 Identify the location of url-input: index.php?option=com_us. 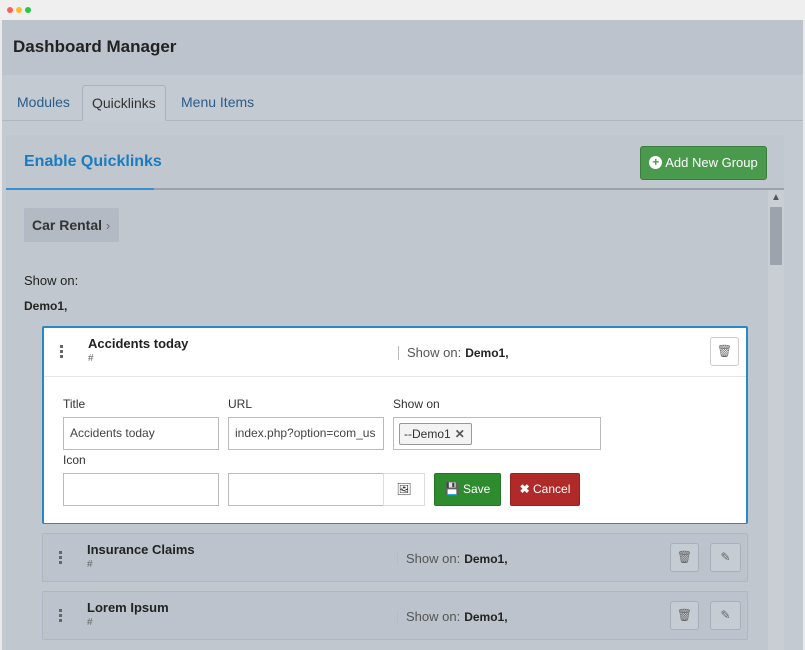
(306, 433).